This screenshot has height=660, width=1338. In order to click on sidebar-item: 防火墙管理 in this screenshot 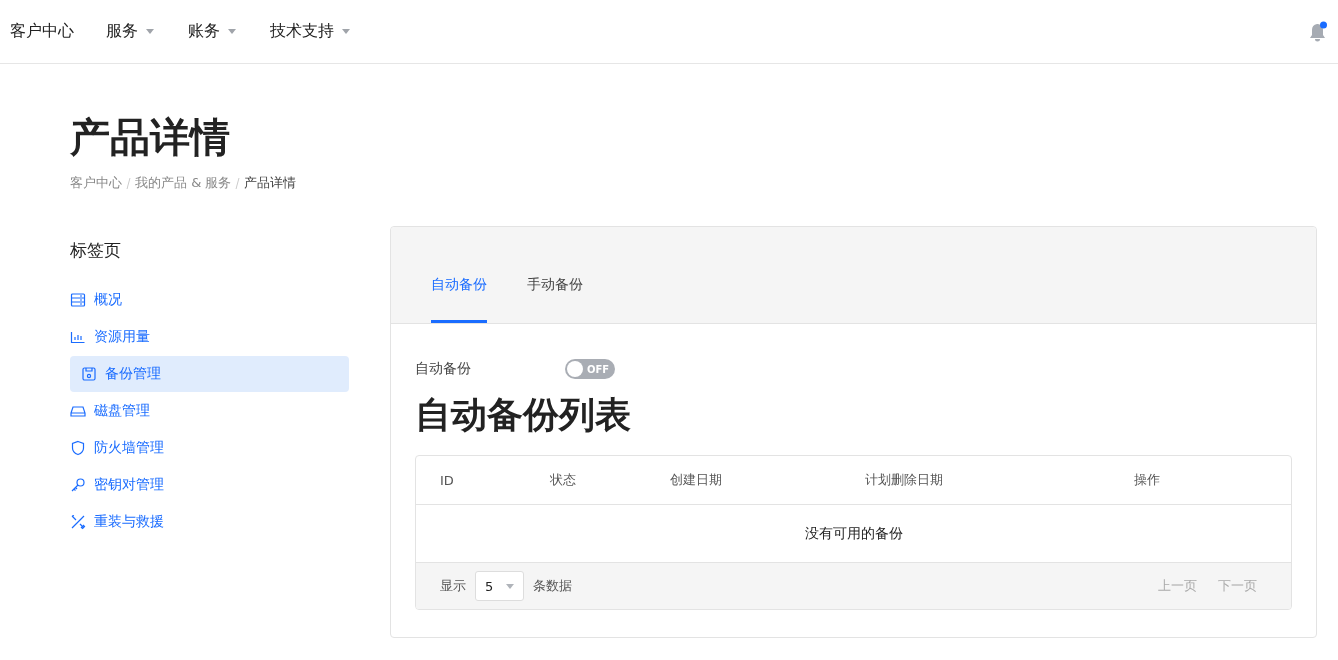, I will do `click(209, 448)`.